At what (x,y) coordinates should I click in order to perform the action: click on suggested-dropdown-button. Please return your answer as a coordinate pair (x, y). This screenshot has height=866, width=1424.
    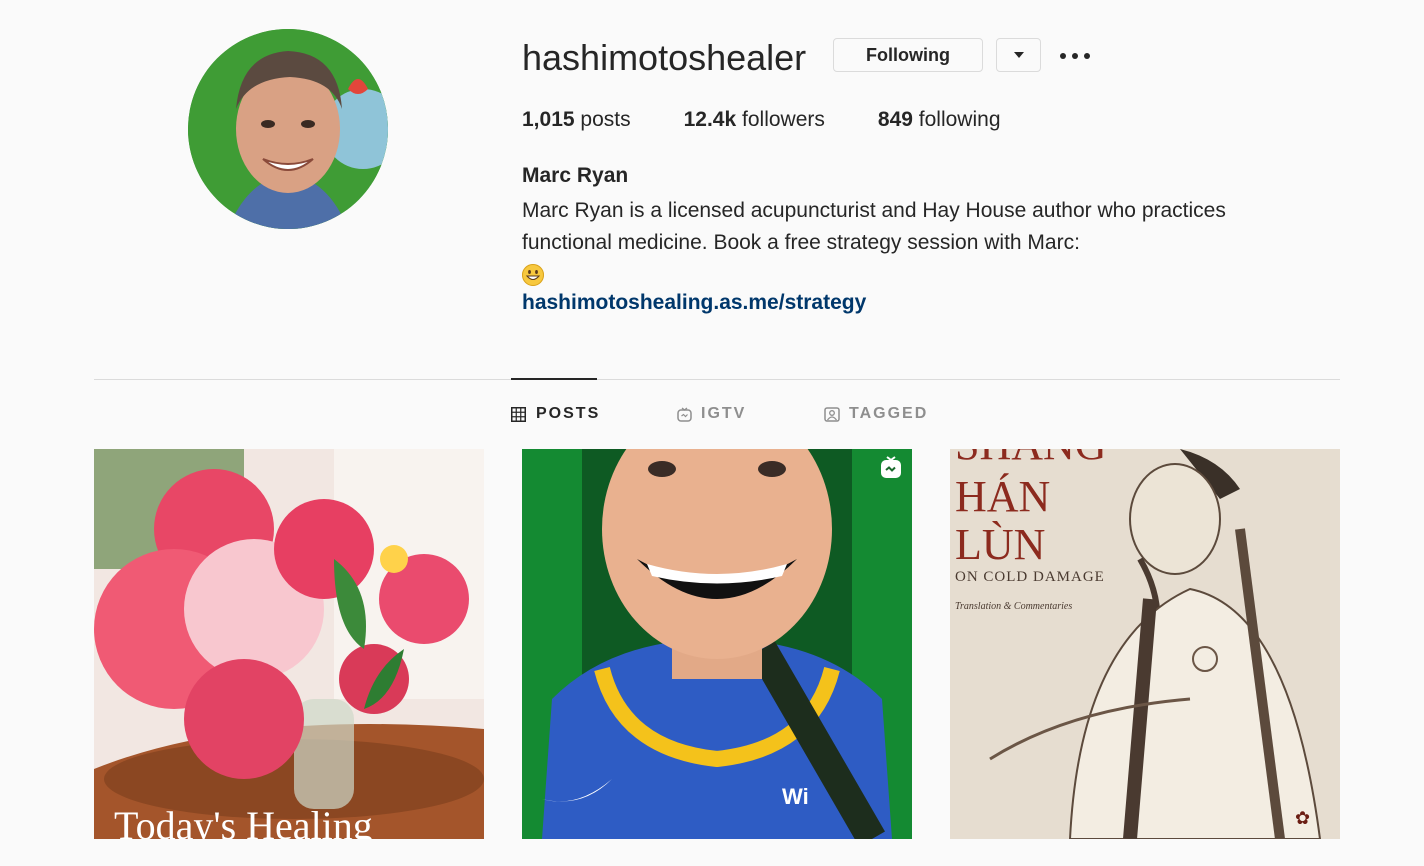
    Looking at the image, I should click on (1018, 55).